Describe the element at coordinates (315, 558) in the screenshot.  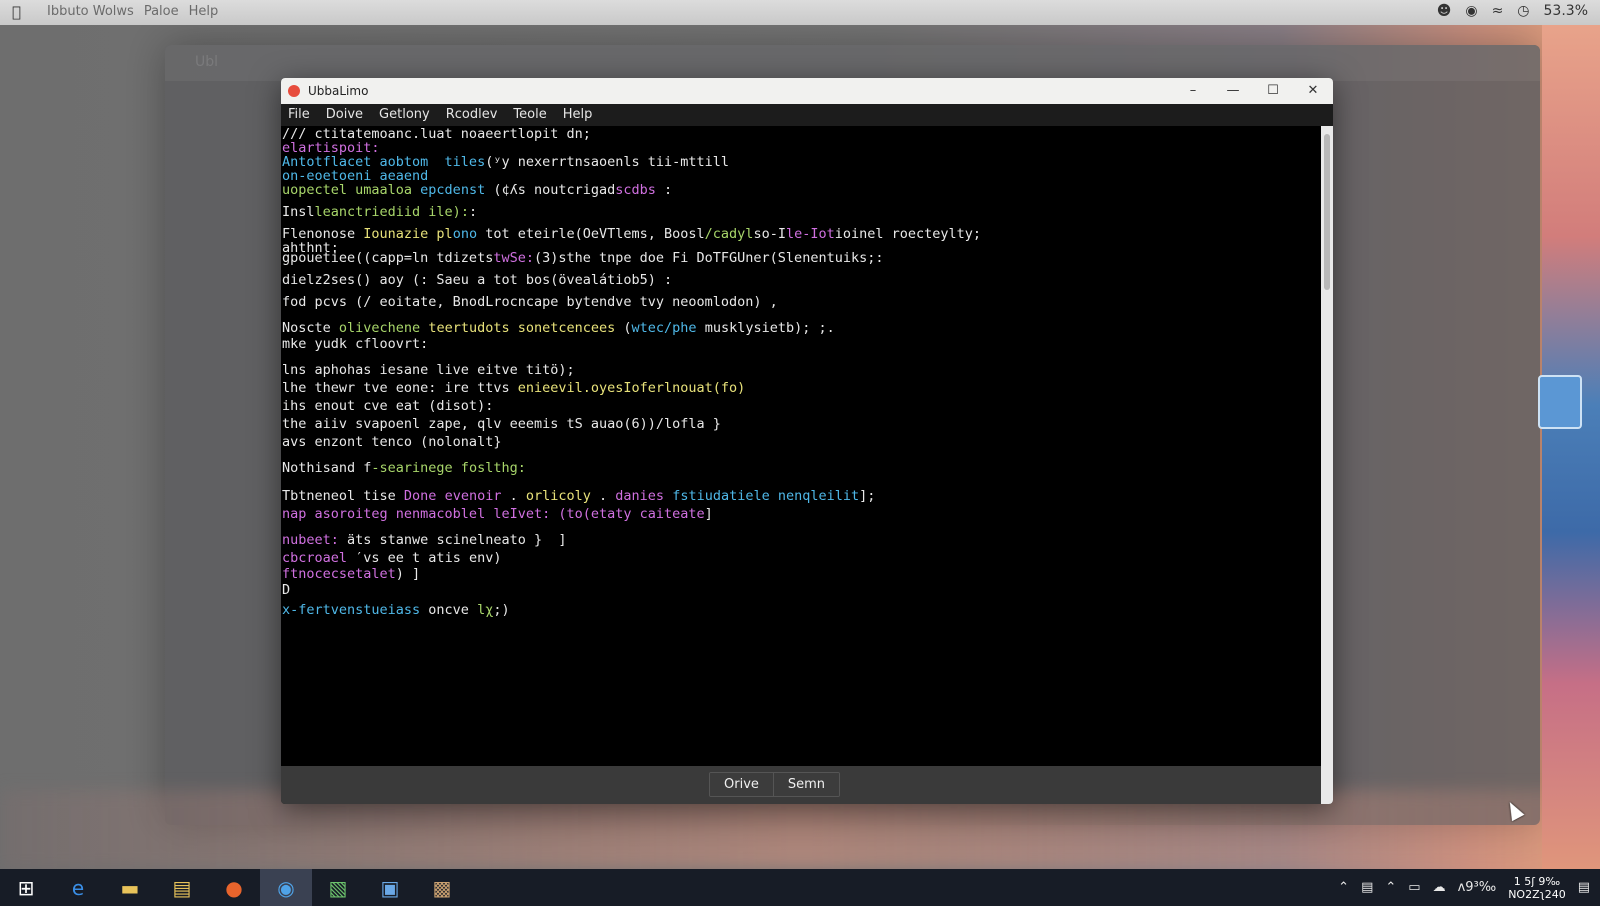
I see `code-token: cbcroael` at that location.